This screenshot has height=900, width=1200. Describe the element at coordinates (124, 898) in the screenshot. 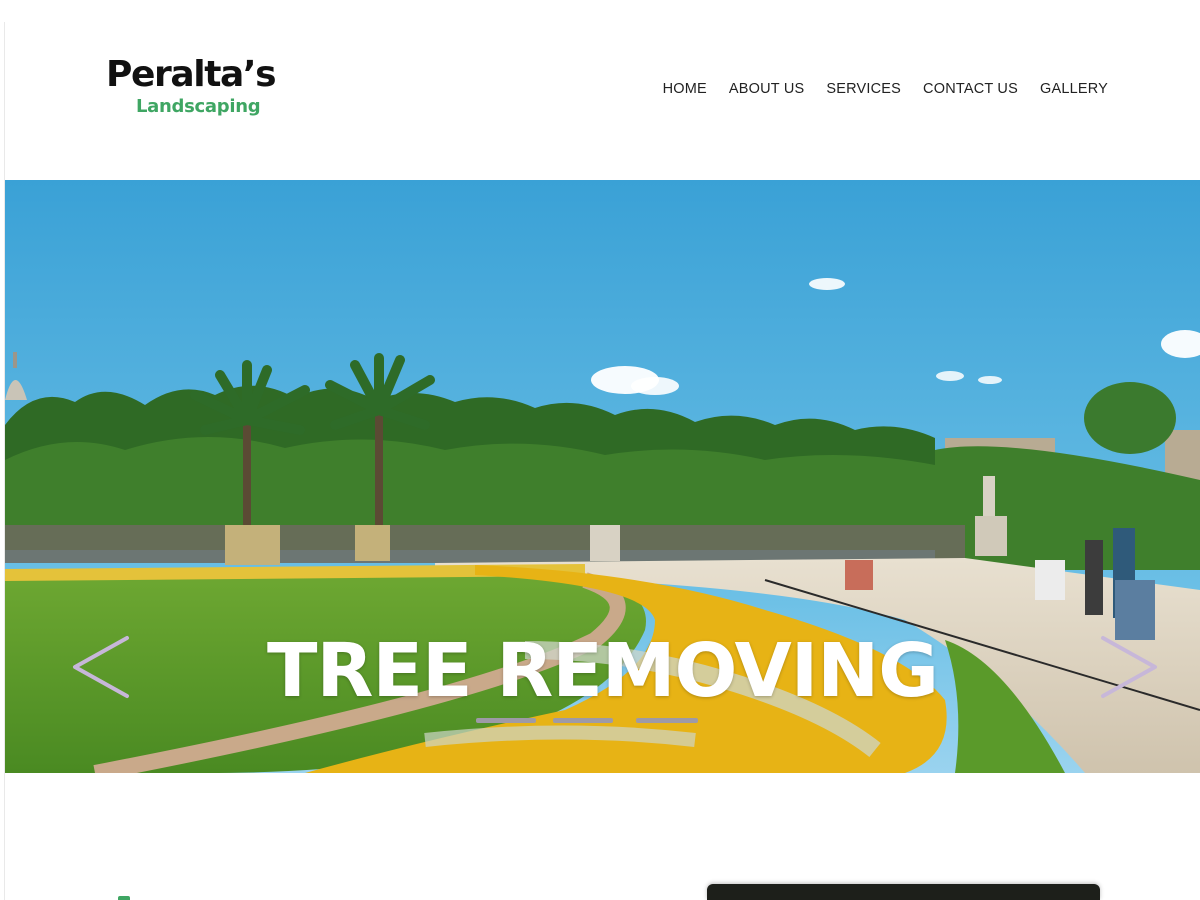

I see `section-accent-mark` at that location.